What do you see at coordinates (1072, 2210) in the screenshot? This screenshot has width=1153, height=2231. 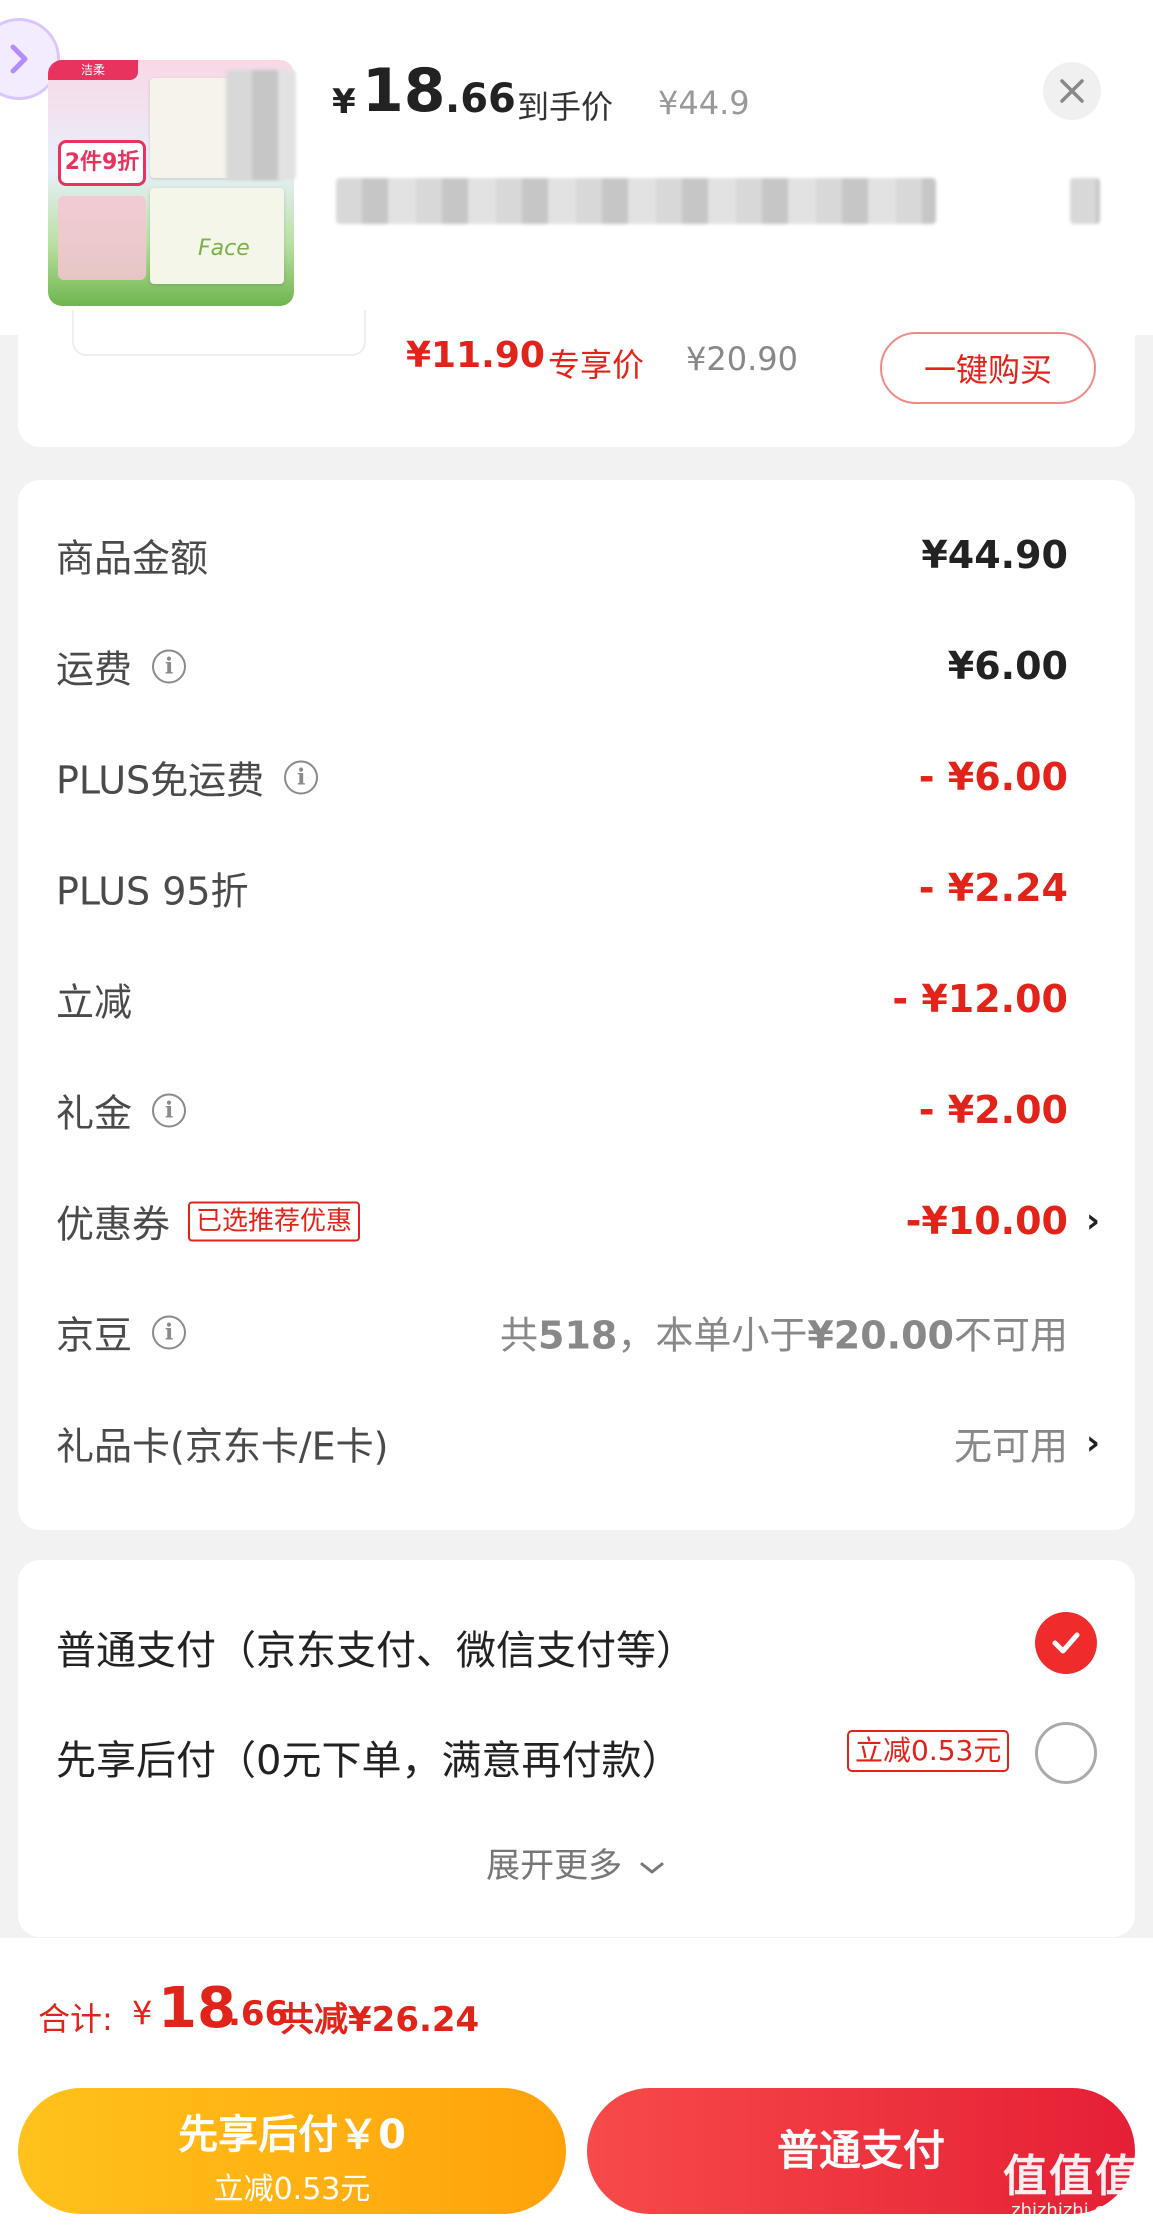 I see `watermark-url: zhizhizhi.com` at bounding box center [1072, 2210].